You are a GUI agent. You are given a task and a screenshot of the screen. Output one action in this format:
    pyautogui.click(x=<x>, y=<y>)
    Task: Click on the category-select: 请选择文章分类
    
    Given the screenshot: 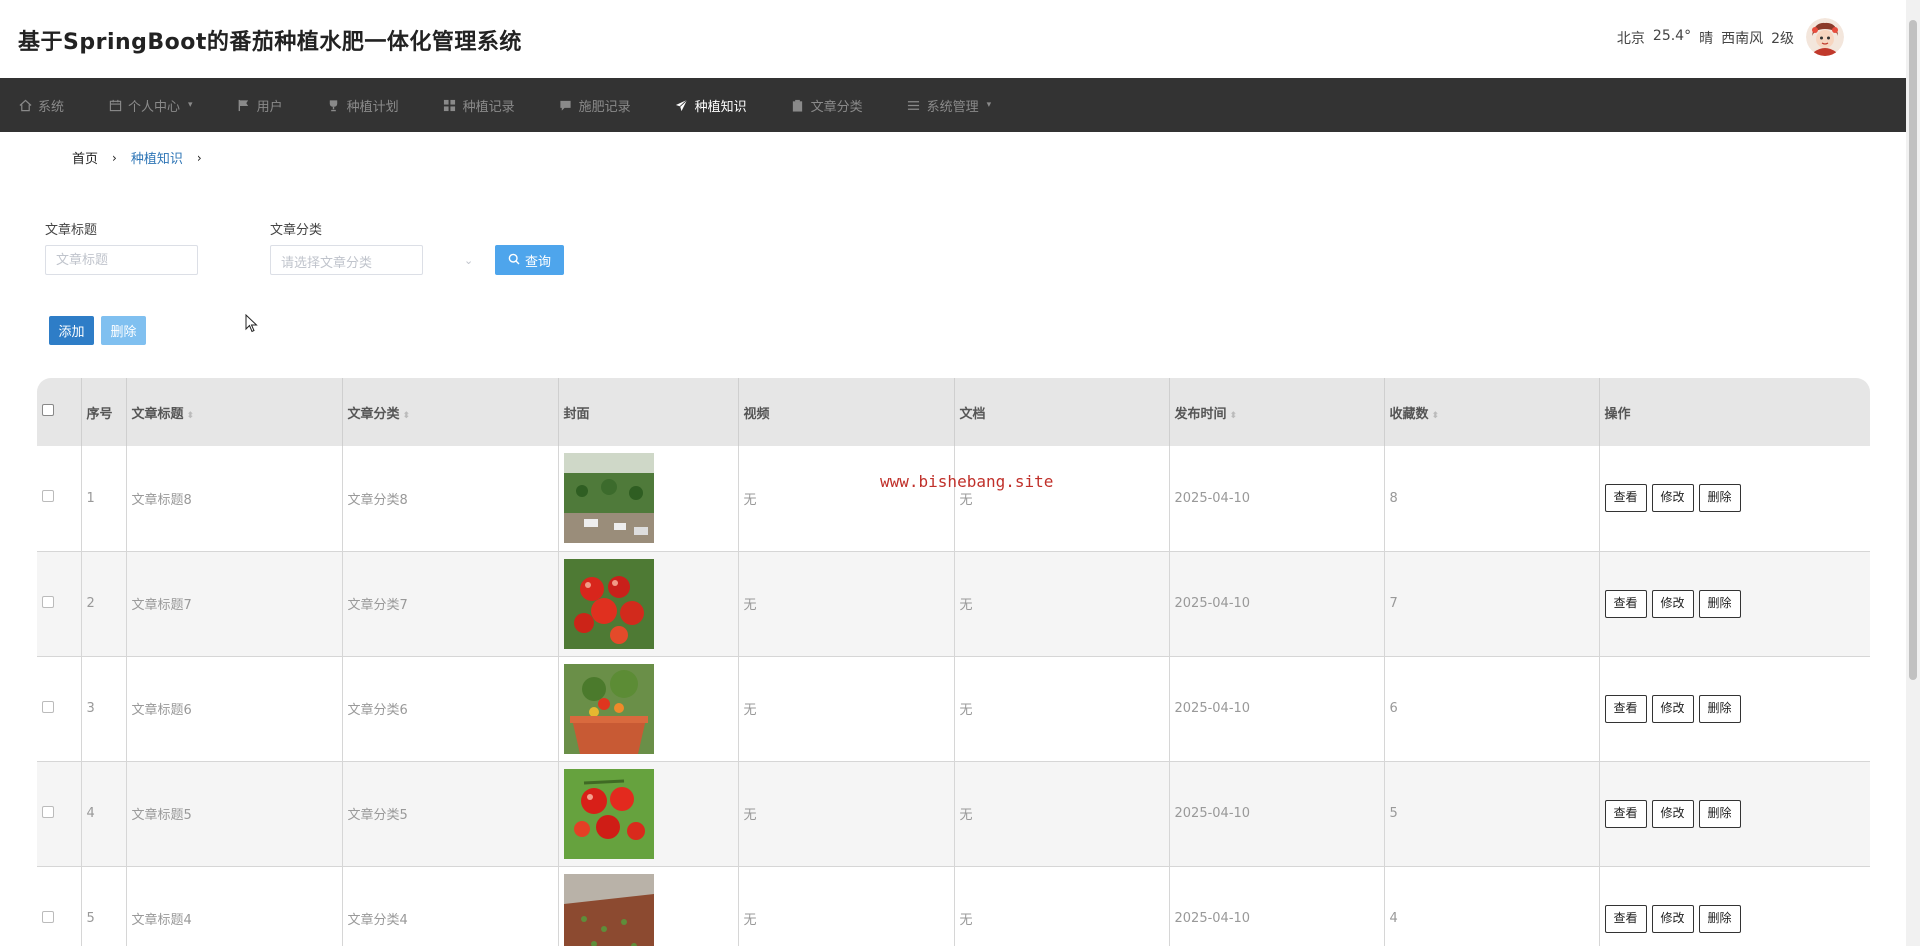 What is the action you would take?
    pyautogui.click(x=346, y=260)
    